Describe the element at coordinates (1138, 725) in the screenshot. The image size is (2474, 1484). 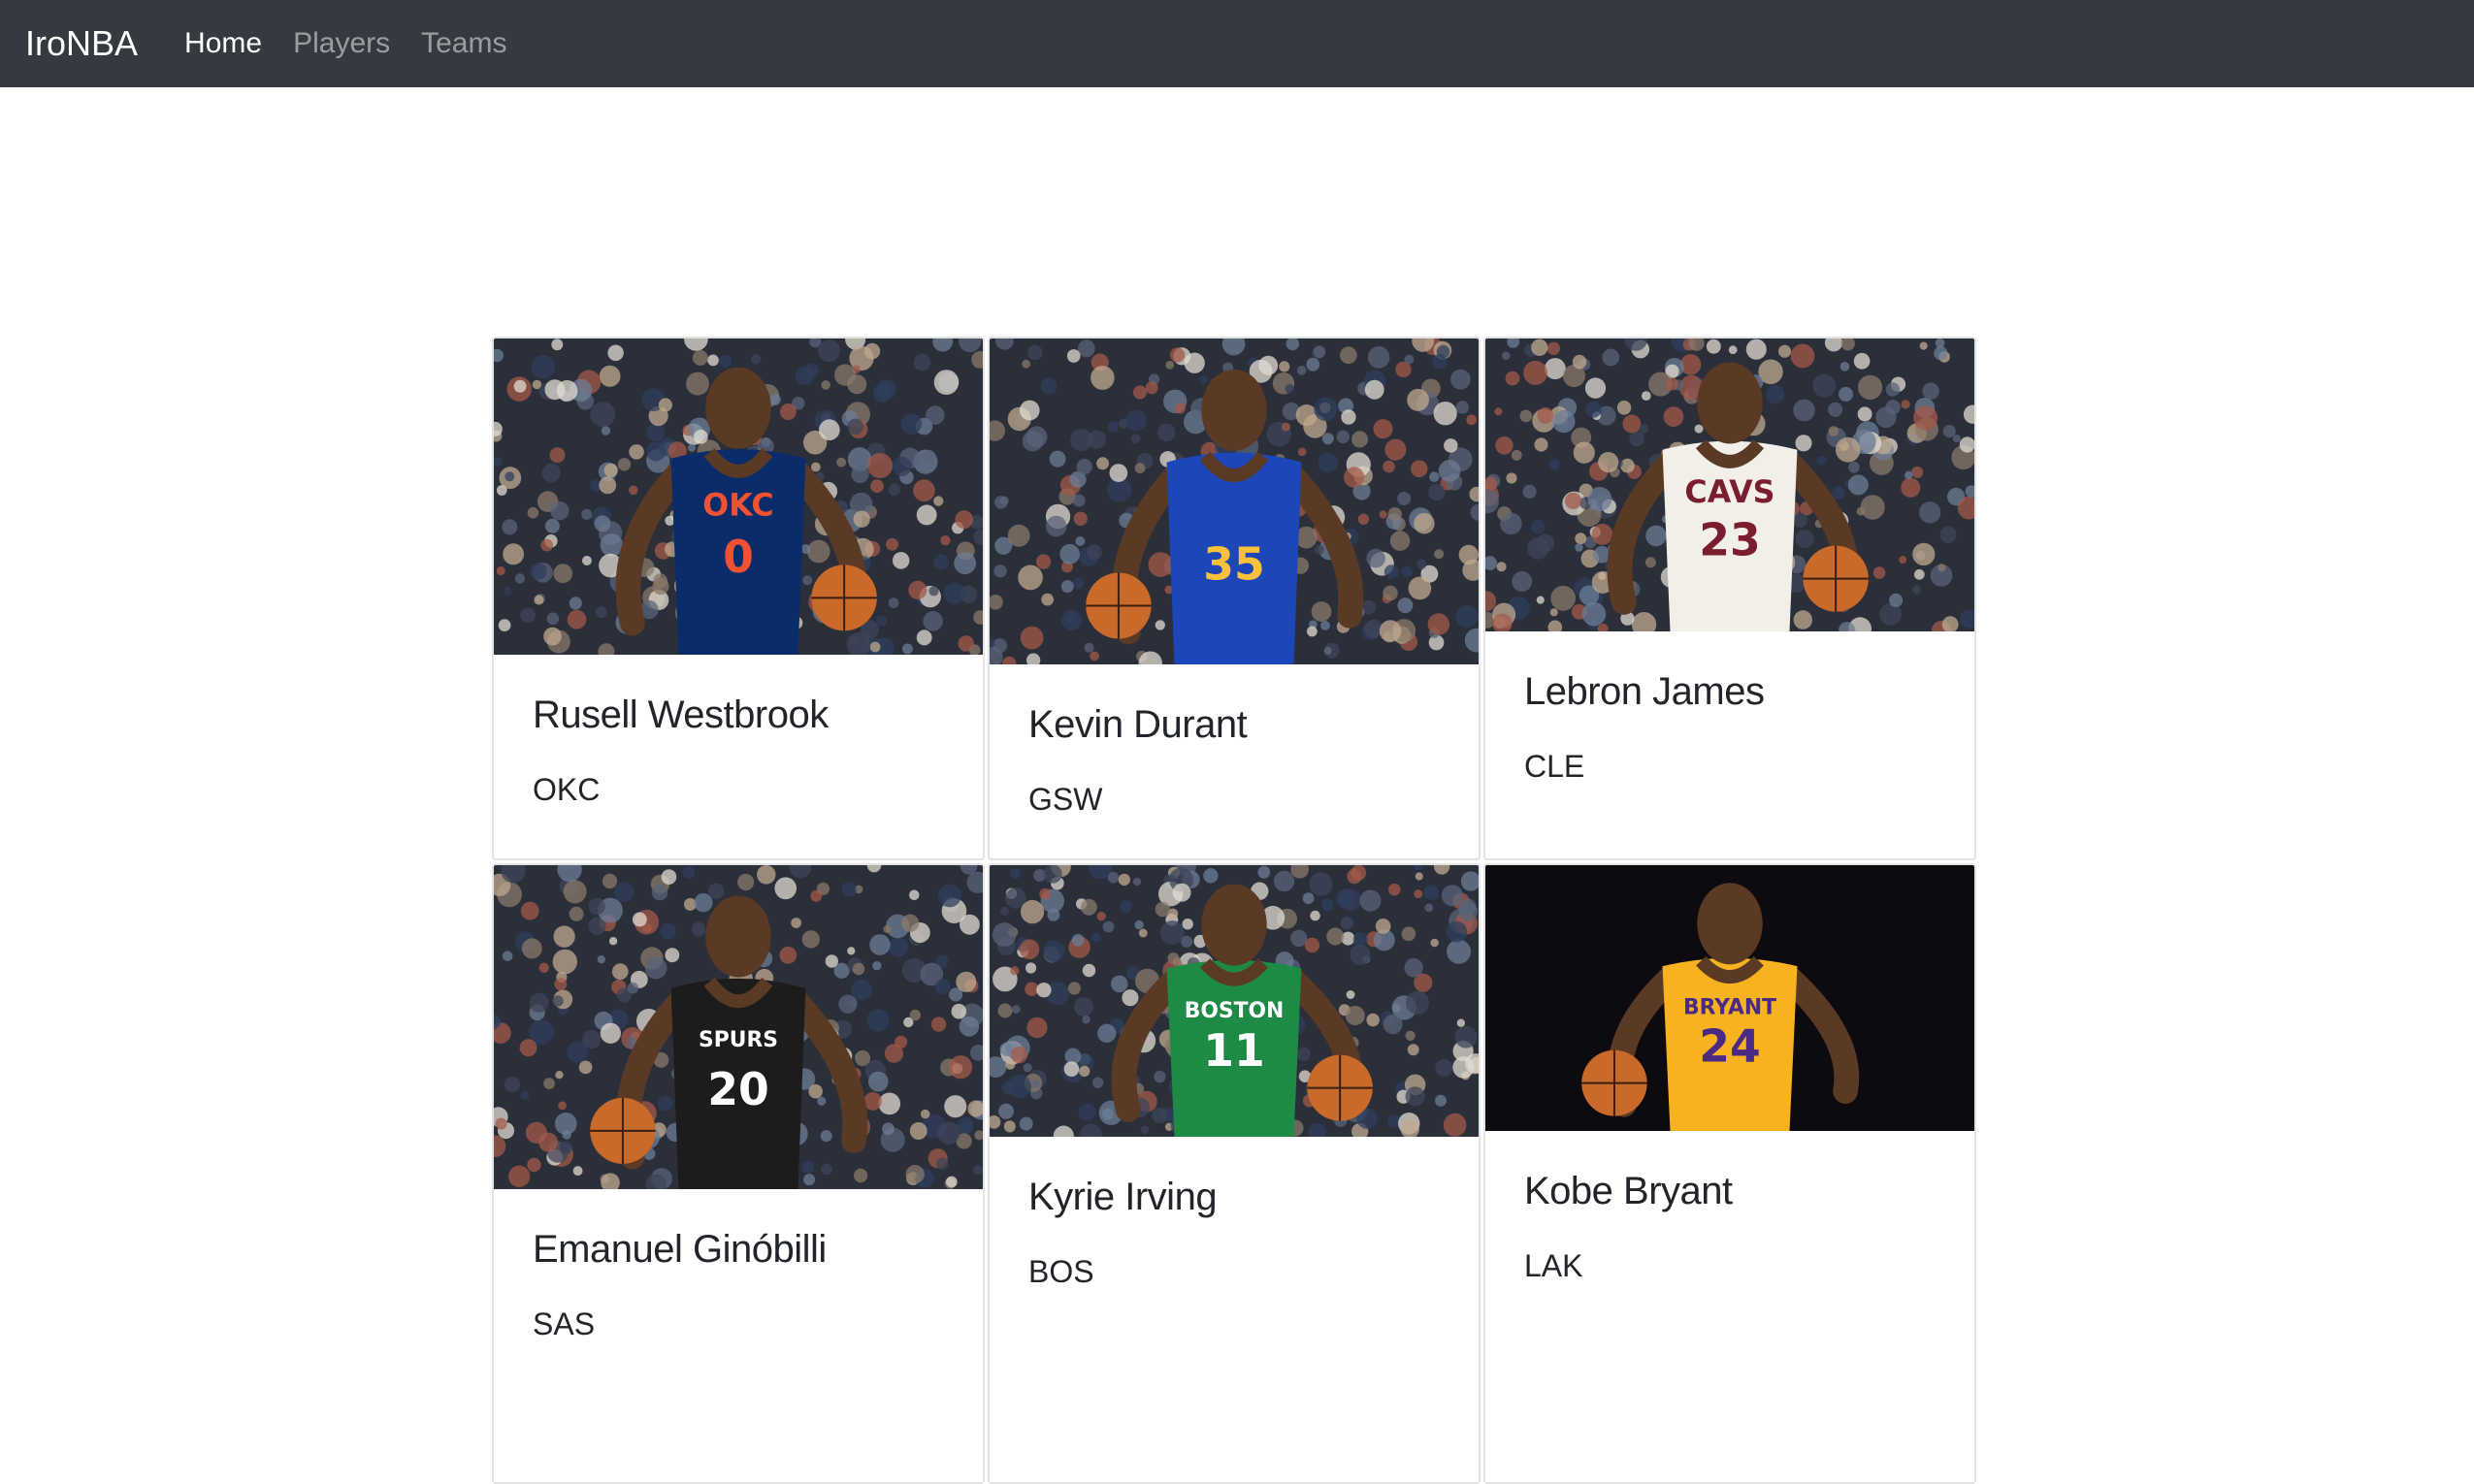
I see `player-name: Kevin Durant` at that location.